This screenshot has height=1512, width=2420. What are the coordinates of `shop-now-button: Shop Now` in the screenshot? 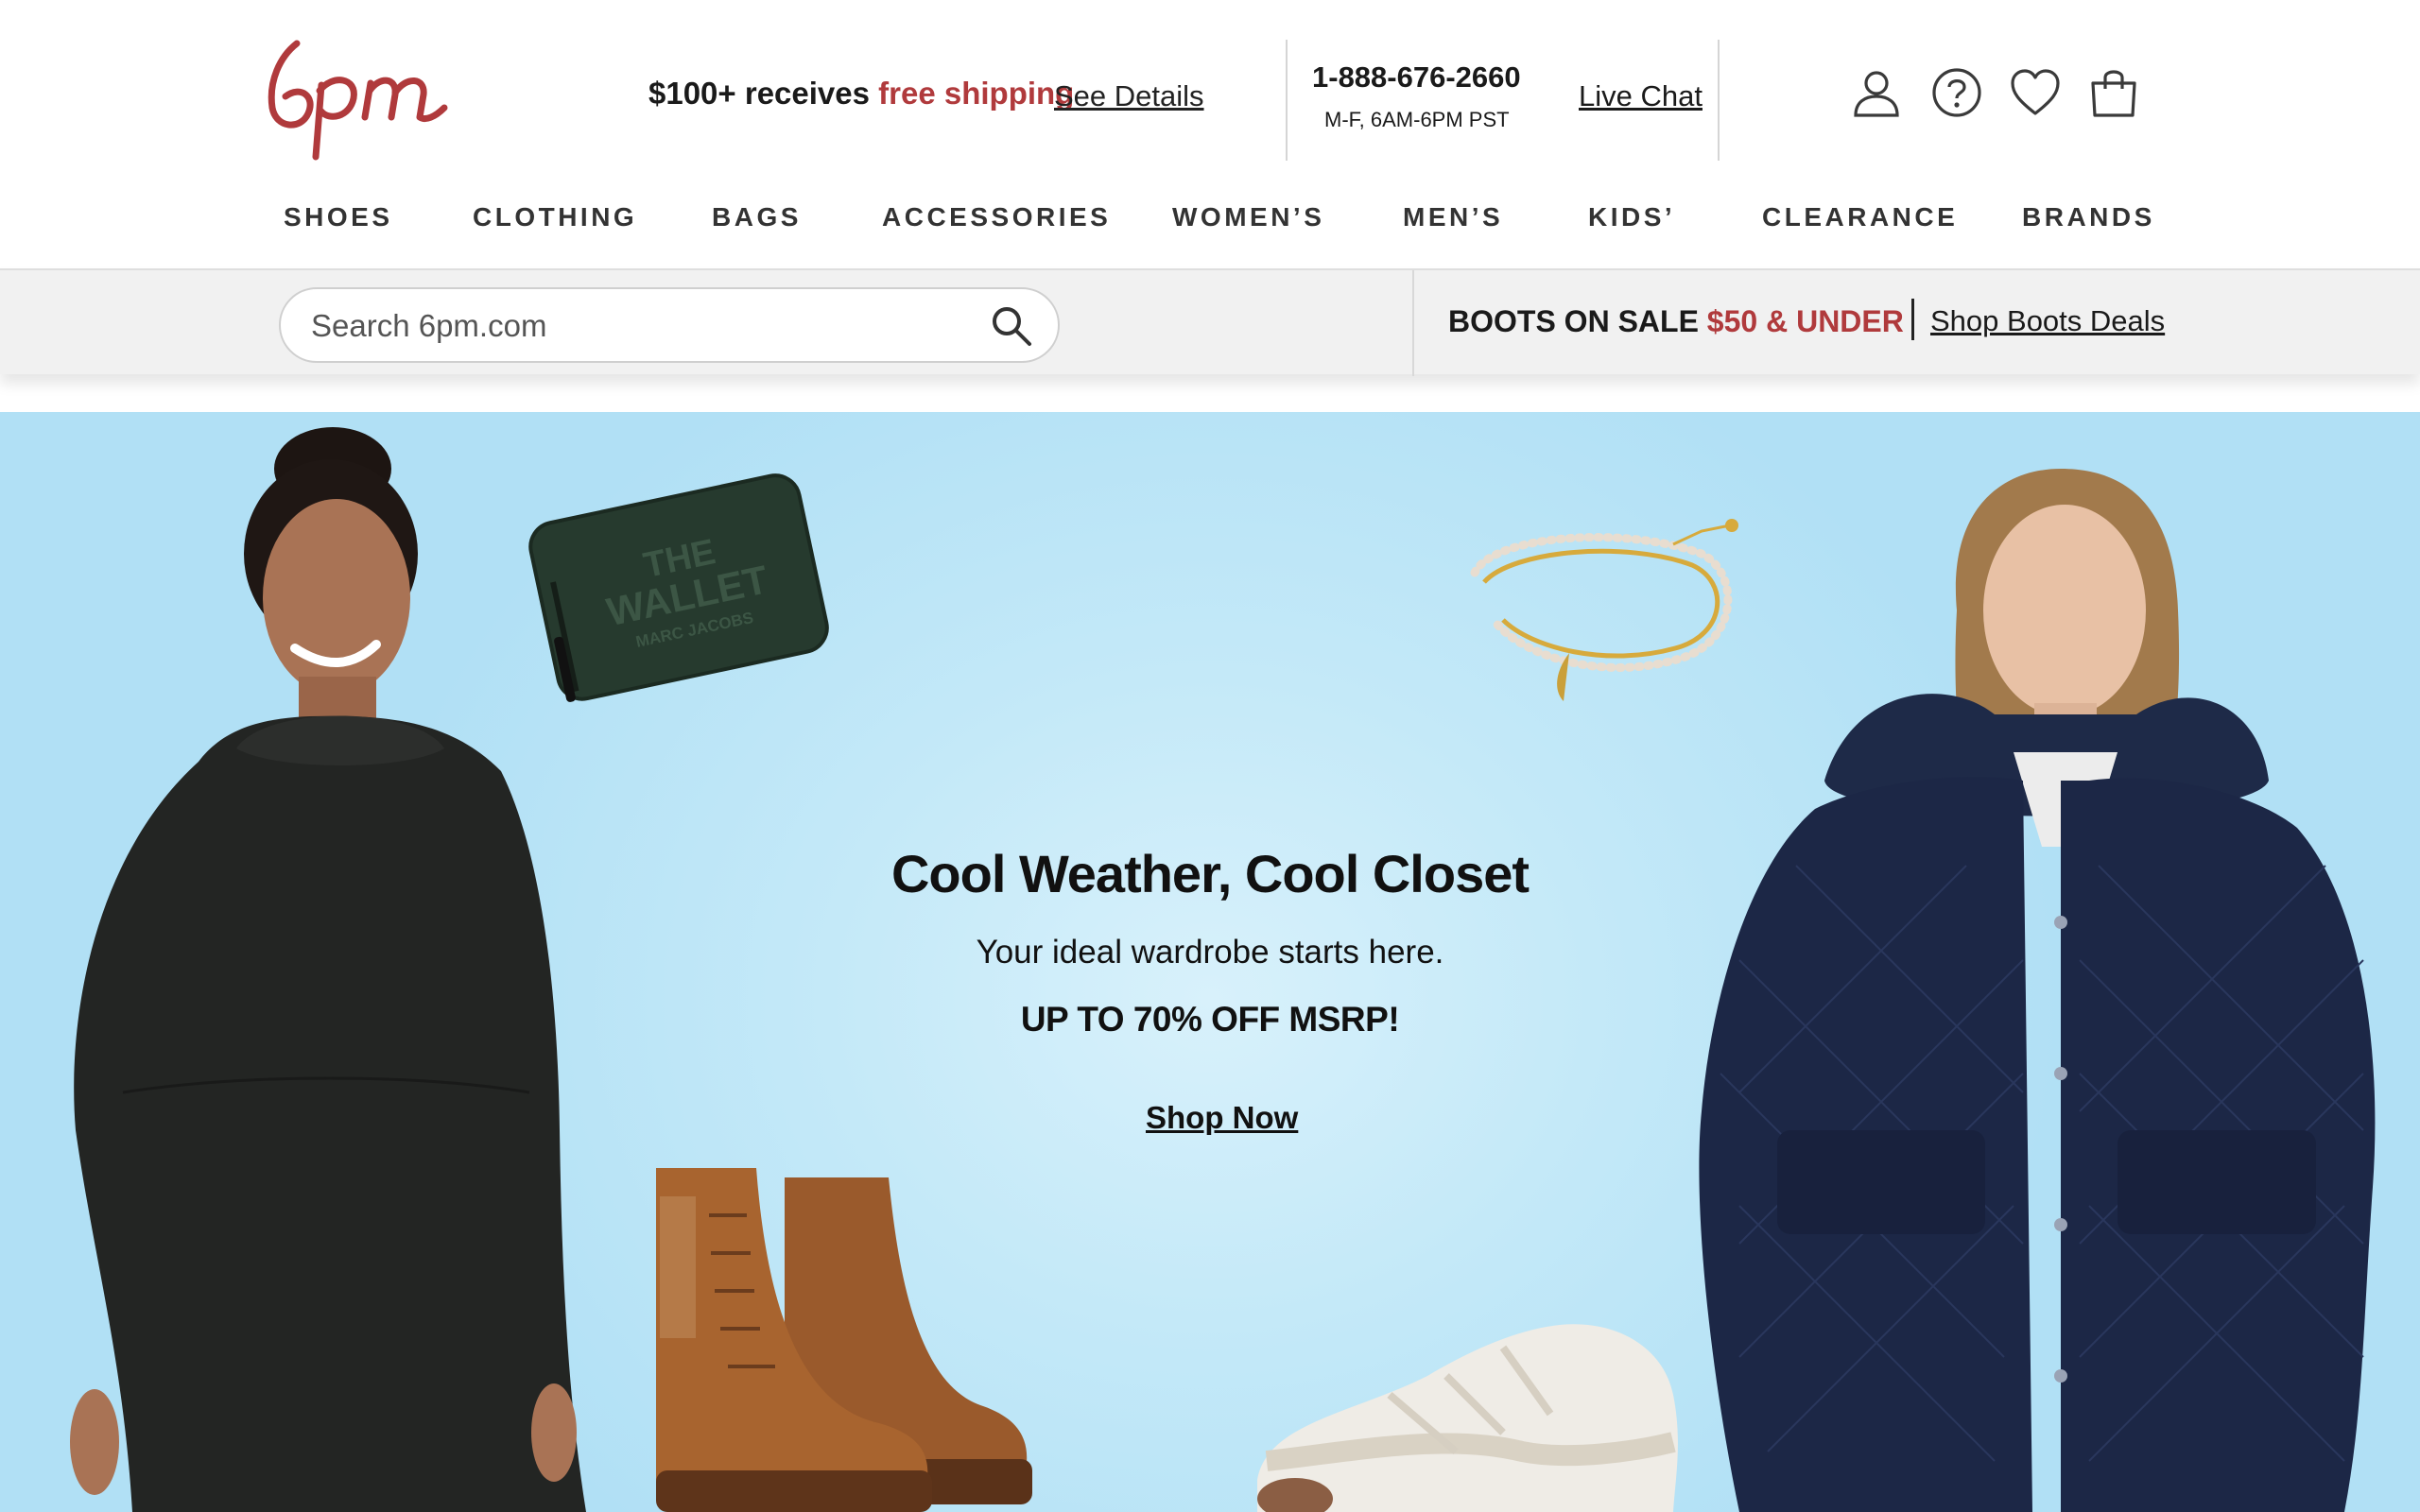 It's located at (1222, 1118).